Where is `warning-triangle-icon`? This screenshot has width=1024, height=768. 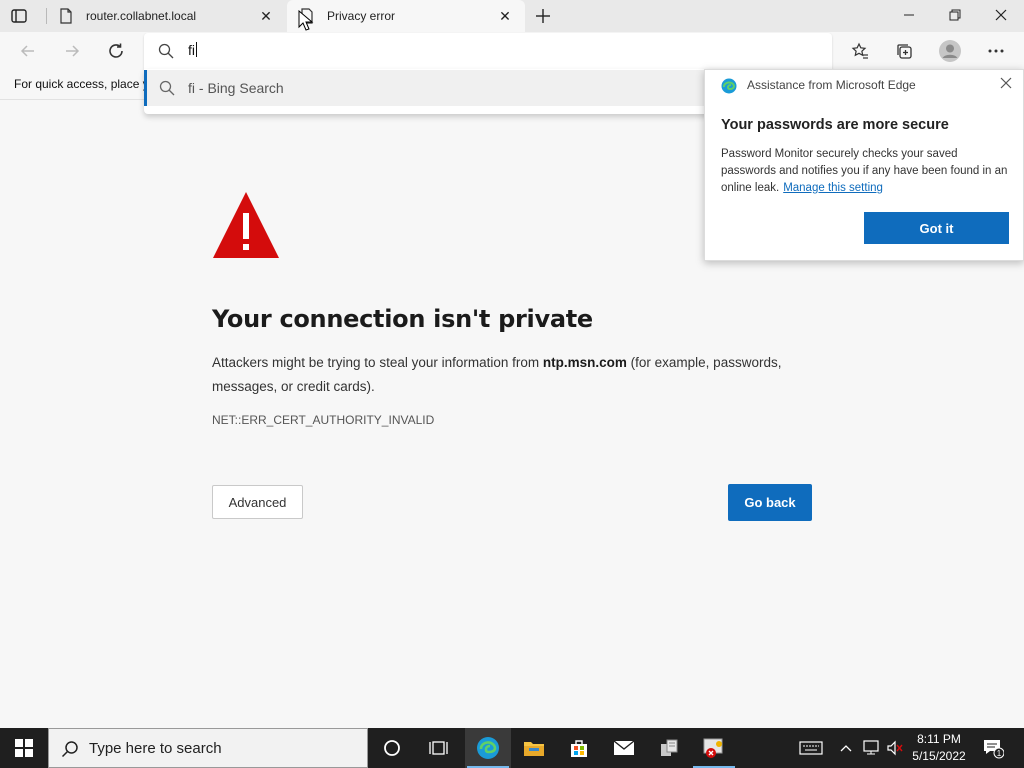
warning-triangle-icon is located at coordinates (246, 225).